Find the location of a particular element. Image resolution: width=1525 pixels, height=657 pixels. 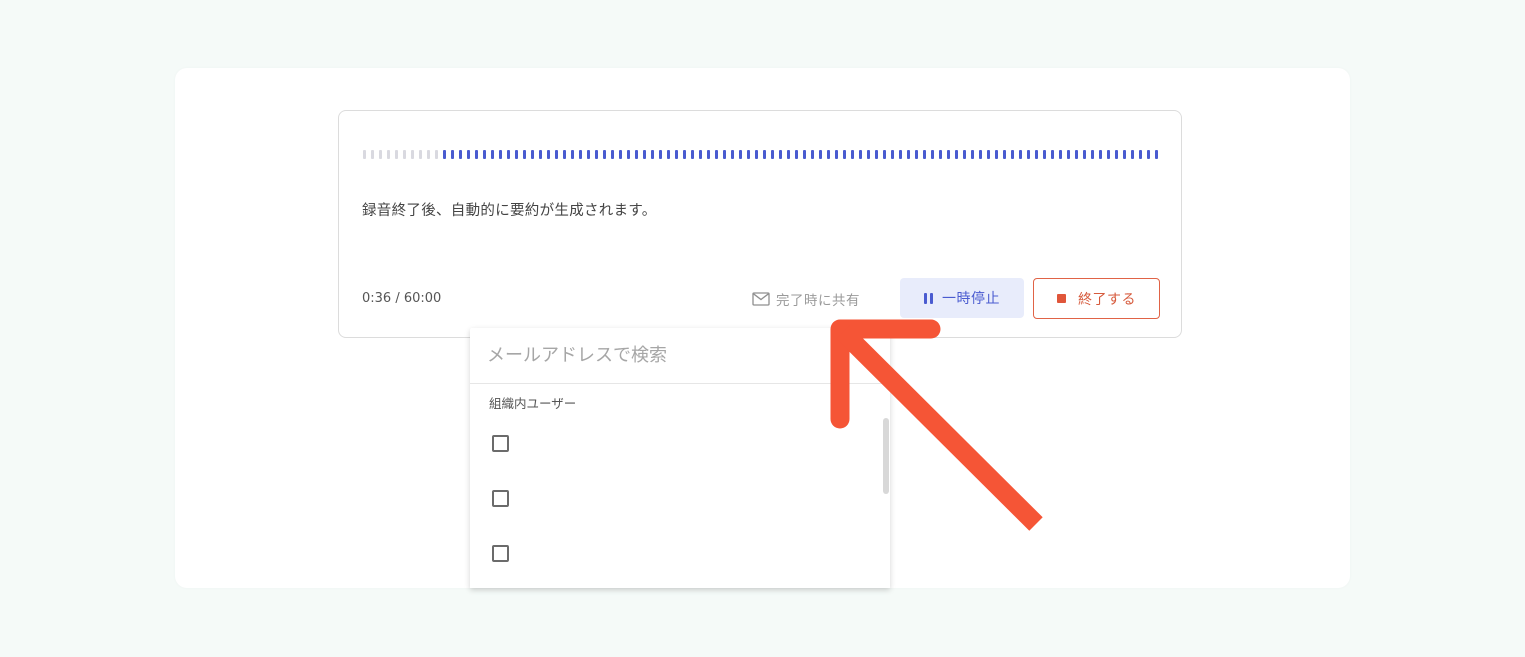

share-user-dropdown: 組織内ユーザー is located at coordinates (680, 458).